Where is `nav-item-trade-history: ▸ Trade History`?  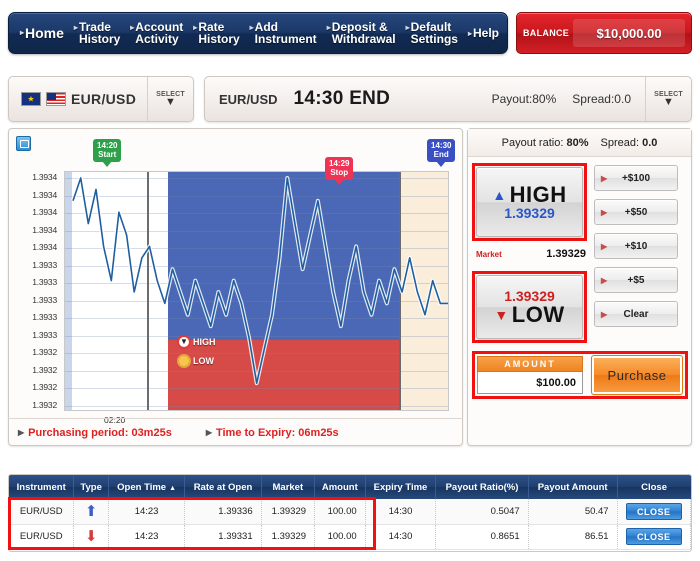 nav-item-trade-history: ▸ Trade History is located at coordinates (97, 33).